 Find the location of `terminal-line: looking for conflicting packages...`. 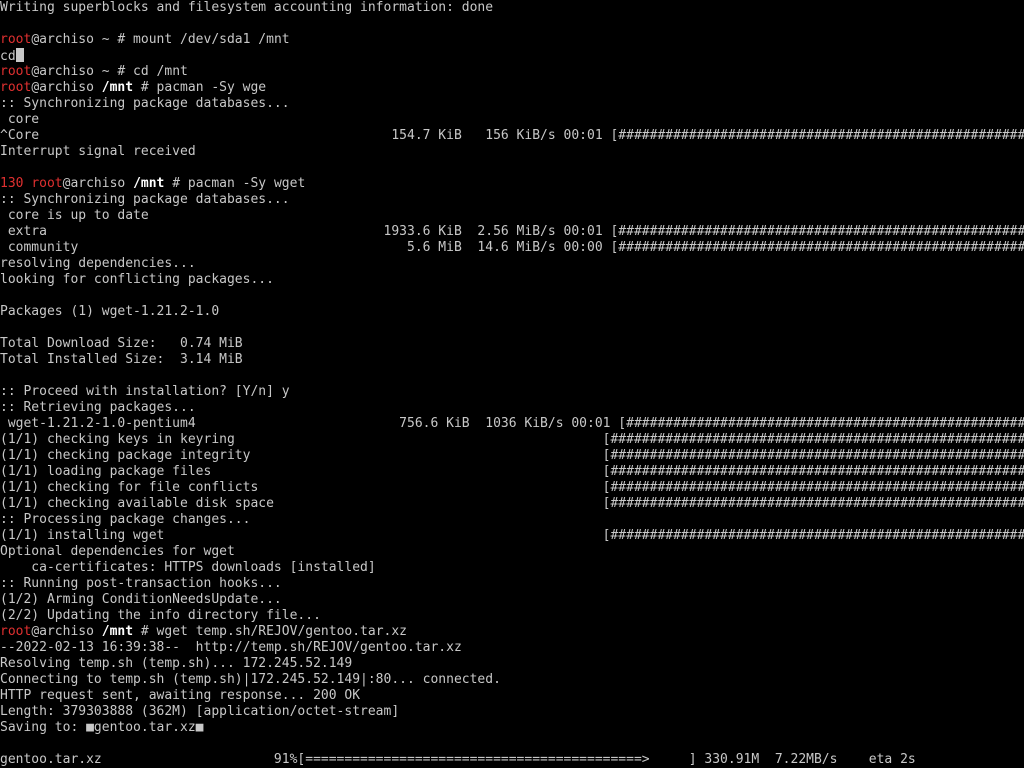

terminal-line: looking for conflicting packages... is located at coordinates (137, 280).